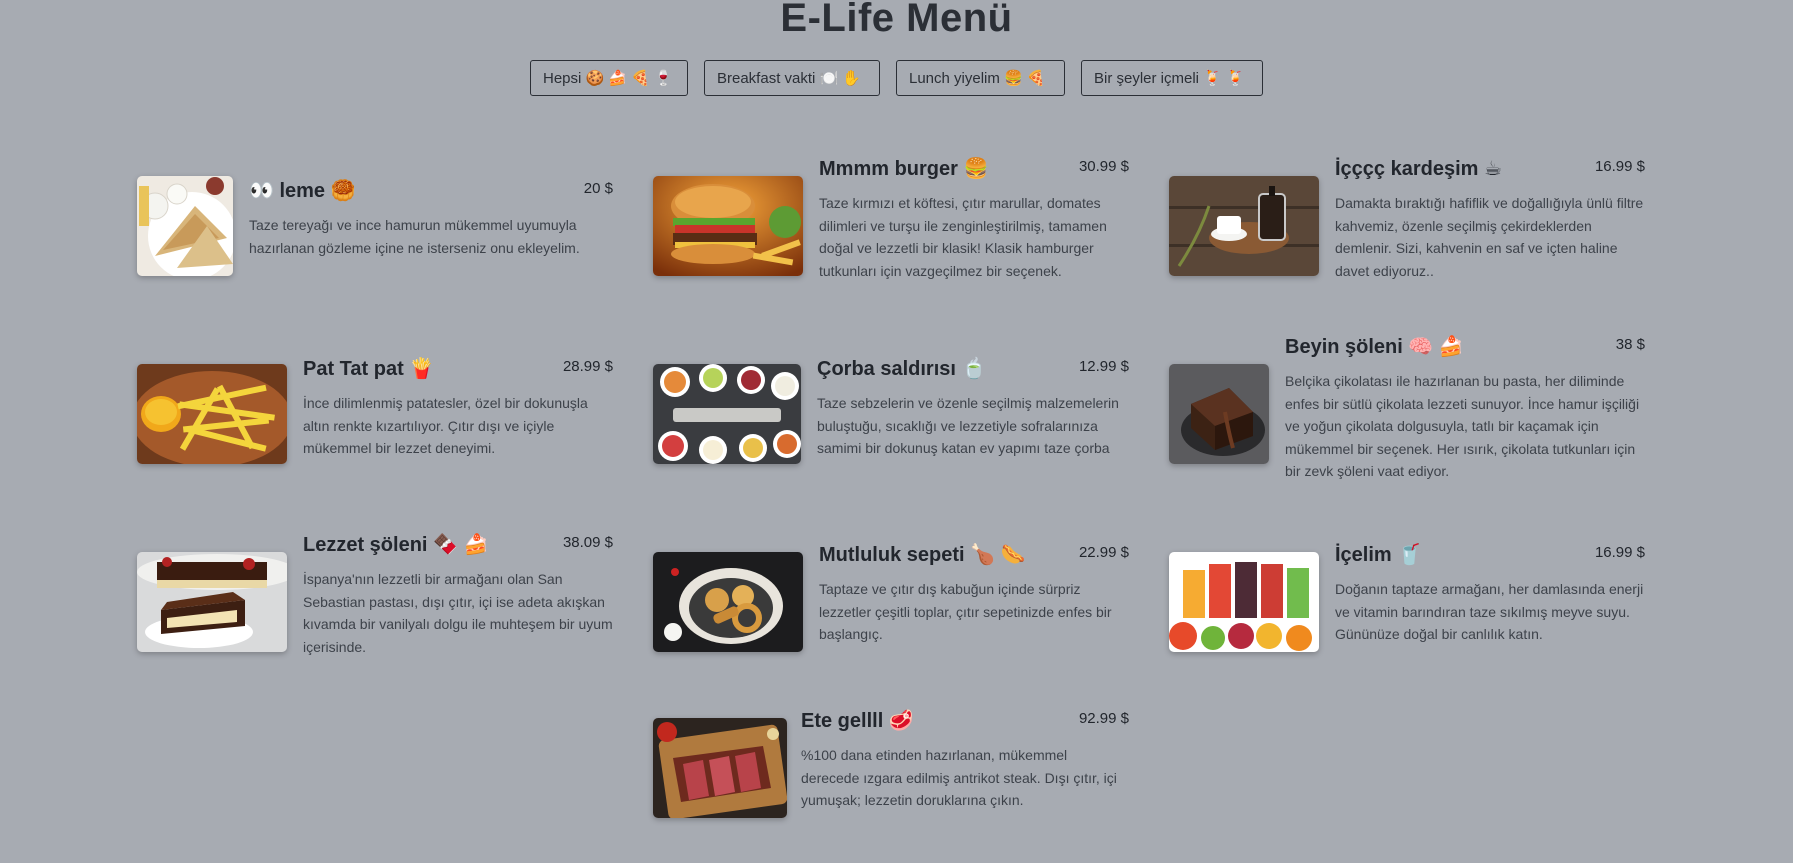  Describe the element at coordinates (792, 78) in the screenshot. I see `filter-breakfast-button: Breakfast vakti 🍽️ ✋` at that location.